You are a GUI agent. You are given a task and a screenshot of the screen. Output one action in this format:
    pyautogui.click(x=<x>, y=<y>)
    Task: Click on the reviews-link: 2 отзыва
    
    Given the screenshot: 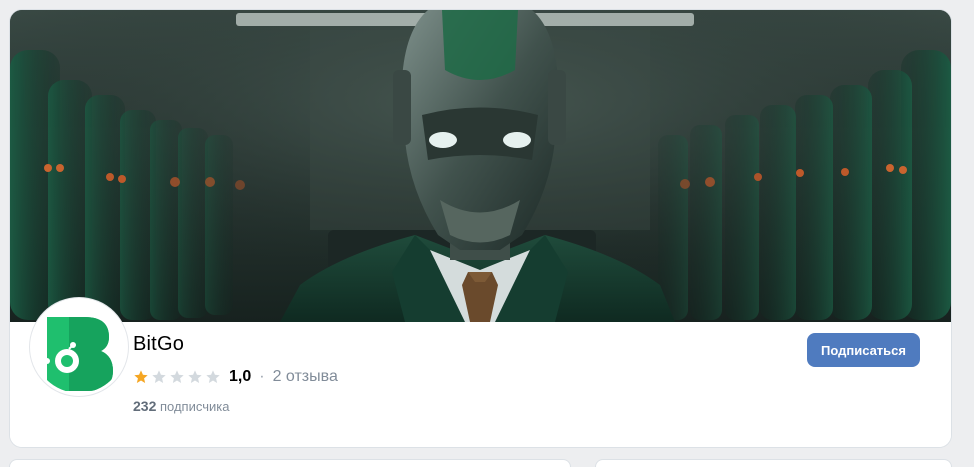 What is the action you would take?
    pyautogui.click(x=305, y=377)
    